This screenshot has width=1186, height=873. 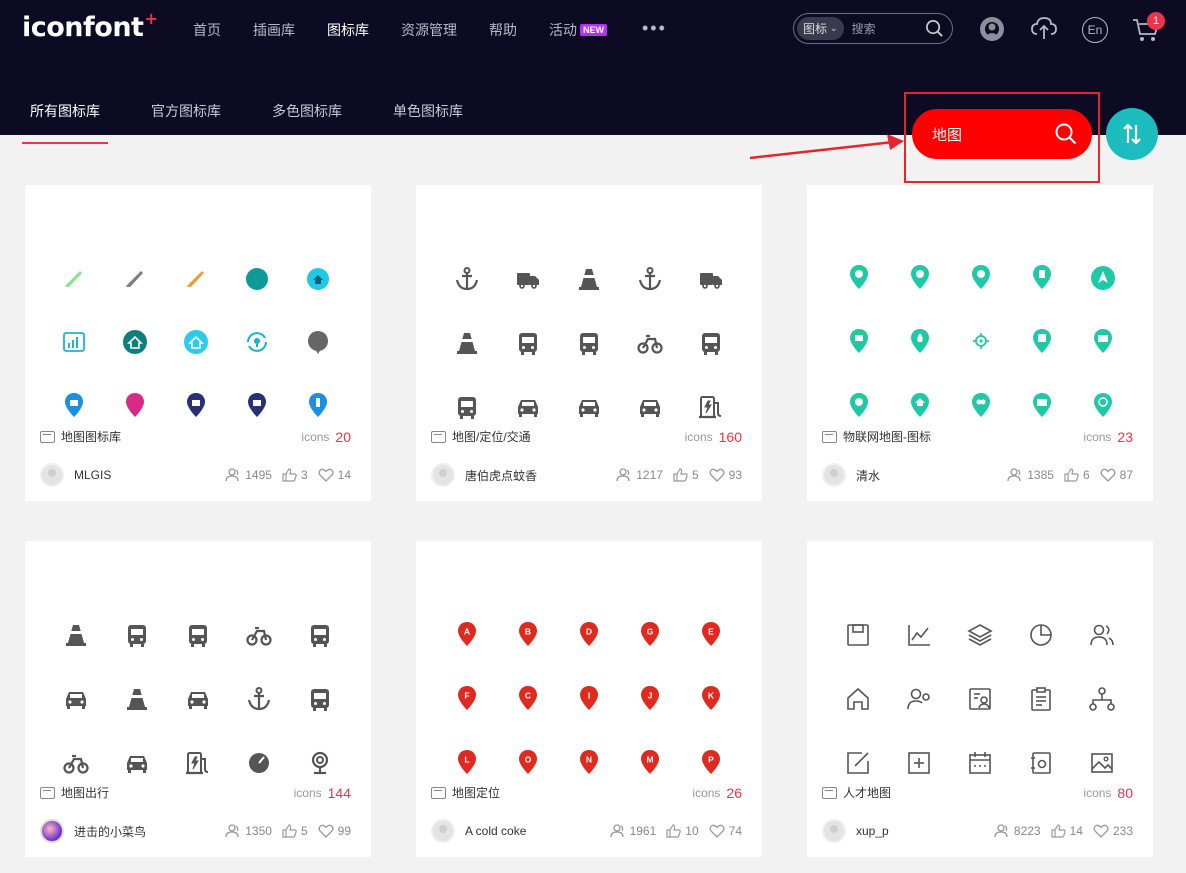 What do you see at coordinates (137, 763) in the screenshot?
I see `taxi-icon` at bounding box center [137, 763].